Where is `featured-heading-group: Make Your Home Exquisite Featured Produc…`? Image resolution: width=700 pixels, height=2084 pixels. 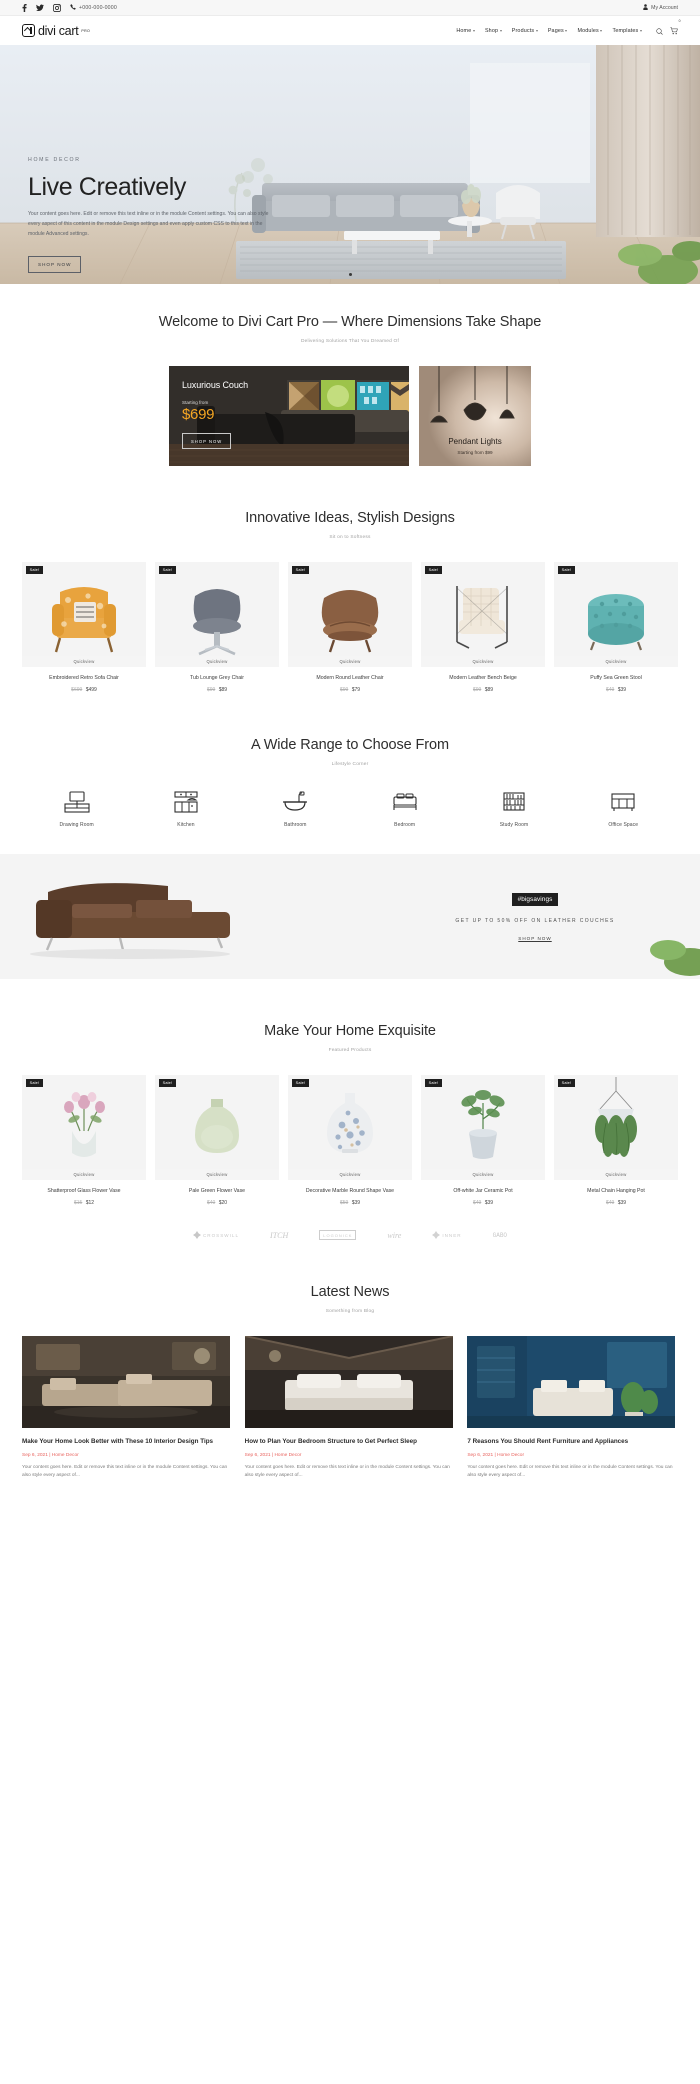
featured-heading-group: Make Your Home Exquisite Featured Produc… is located at coordinates (350, 1038).